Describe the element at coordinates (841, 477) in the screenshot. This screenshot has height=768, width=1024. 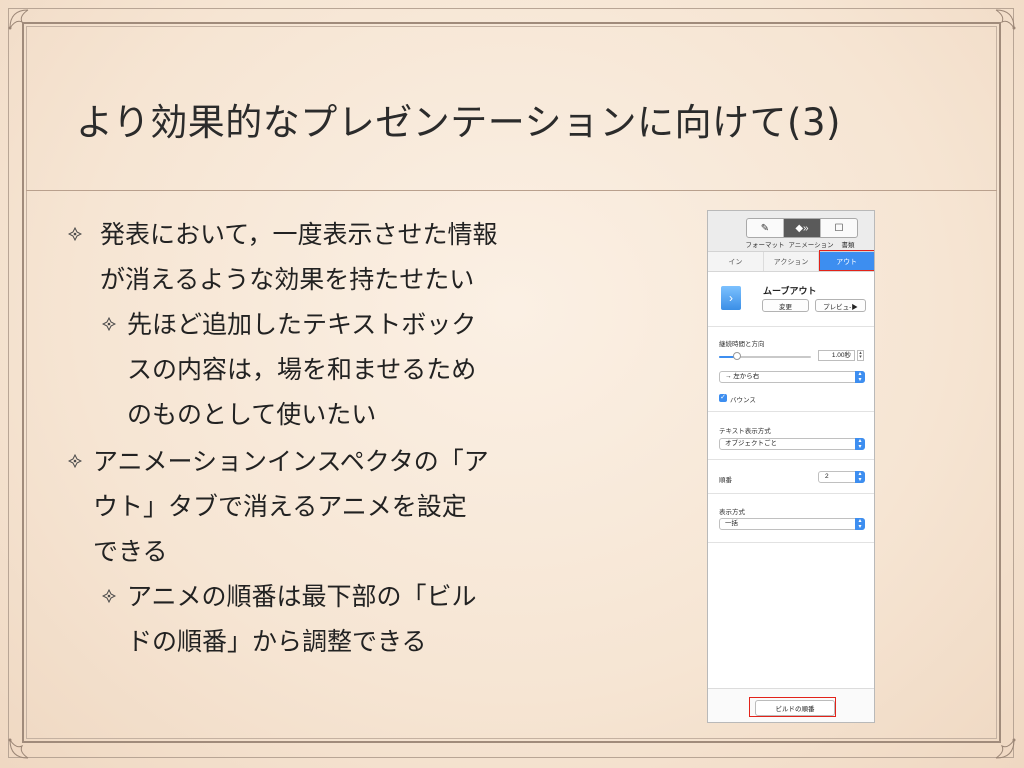
I see `order-select: 2 ▴ ▾` at that location.